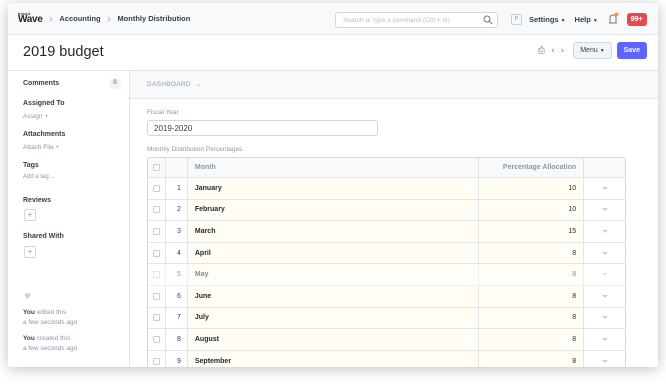 This screenshot has height=390, width=666. What do you see at coordinates (50, 312) in the screenshot?
I see `activity-action: edited this` at bounding box center [50, 312].